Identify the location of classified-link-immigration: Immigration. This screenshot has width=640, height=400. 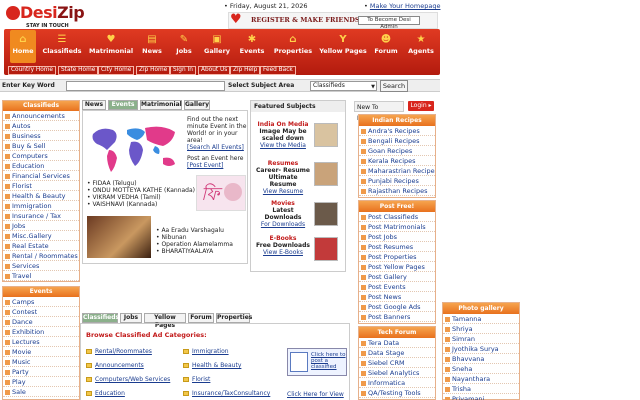
(41, 206).